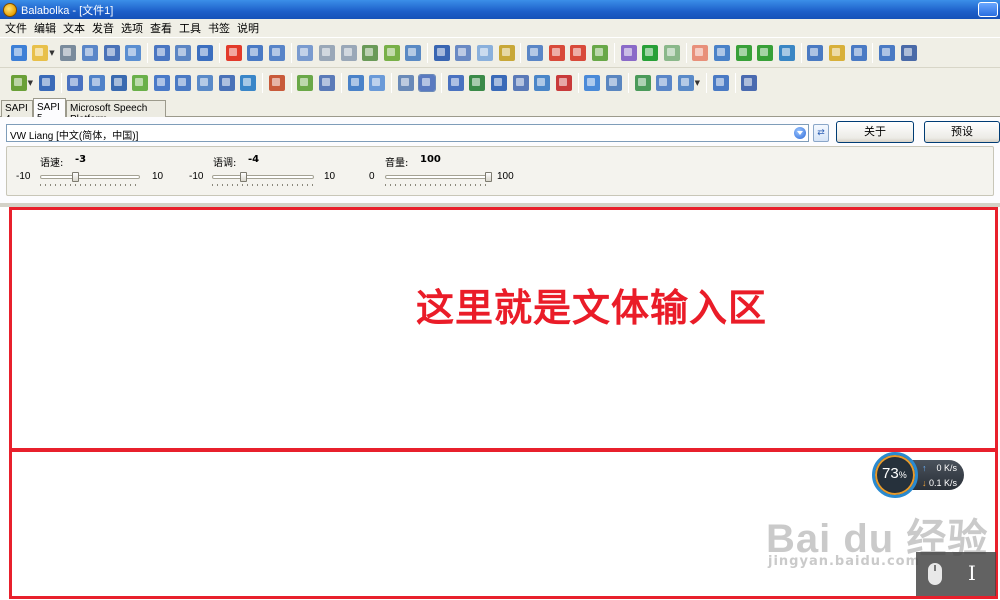  What do you see at coordinates (49, 111) in the screenshot?
I see `tab-sapi5: SAPI 5` at bounding box center [49, 111].